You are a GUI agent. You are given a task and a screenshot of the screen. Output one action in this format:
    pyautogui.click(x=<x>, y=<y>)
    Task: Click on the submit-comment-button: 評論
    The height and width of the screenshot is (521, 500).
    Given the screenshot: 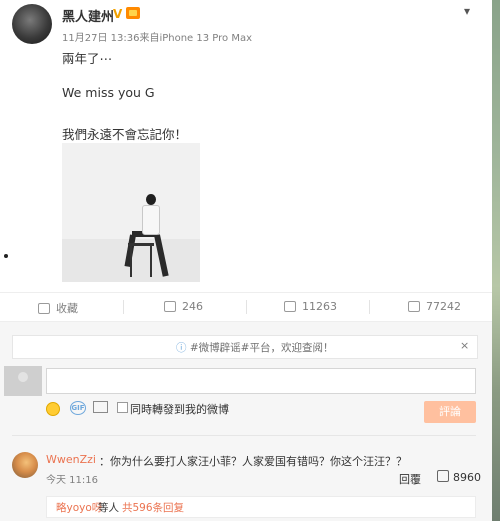 What is the action you would take?
    pyautogui.click(x=450, y=412)
    